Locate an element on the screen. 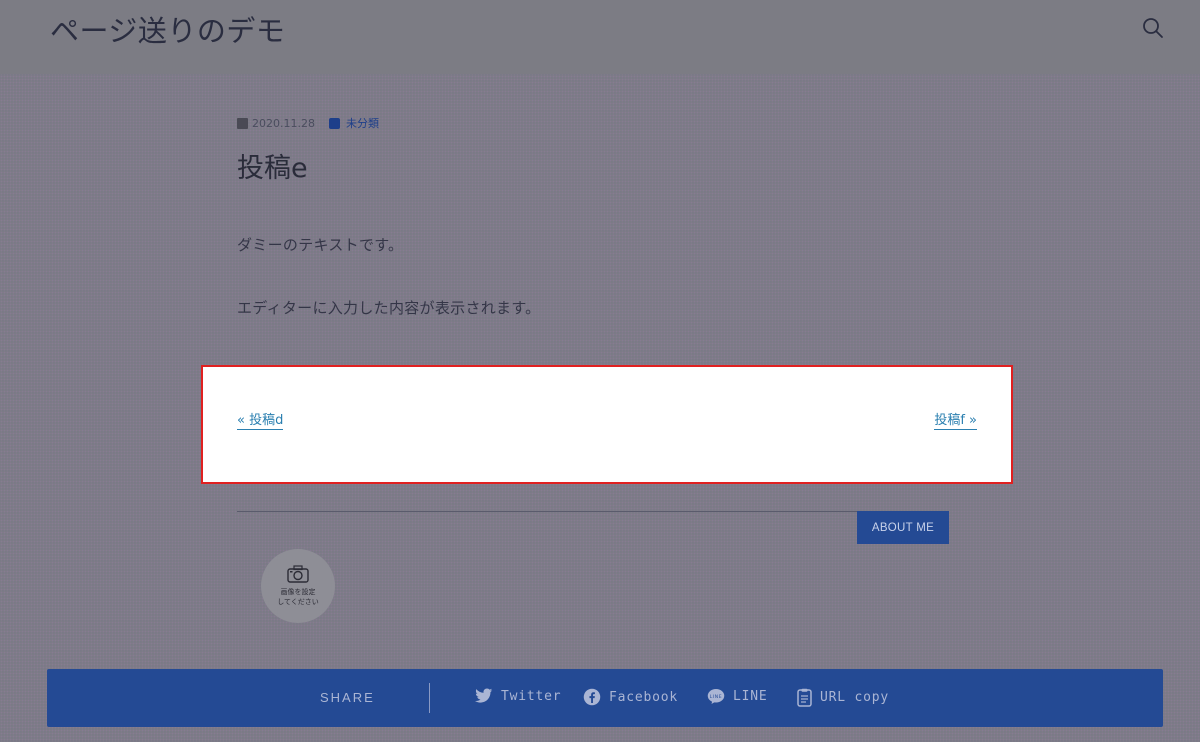 The width and height of the screenshot is (1200, 742). folder-icon is located at coordinates (334, 123).